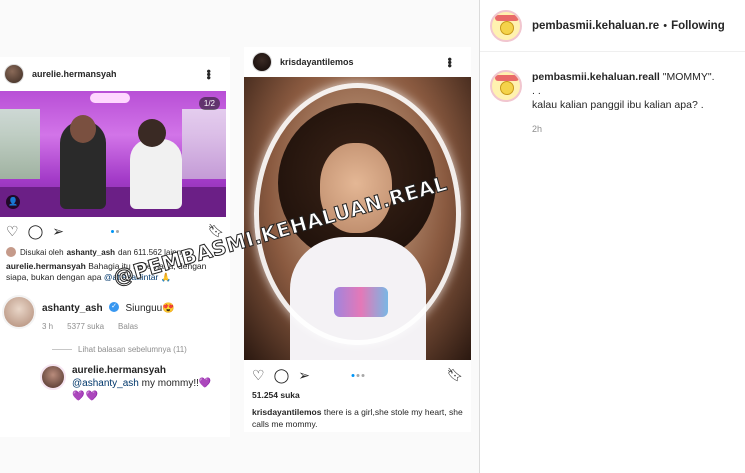 The height and width of the screenshot is (473, 745). I want to click on comment-username: ashanty_ash, so click(72, 308).